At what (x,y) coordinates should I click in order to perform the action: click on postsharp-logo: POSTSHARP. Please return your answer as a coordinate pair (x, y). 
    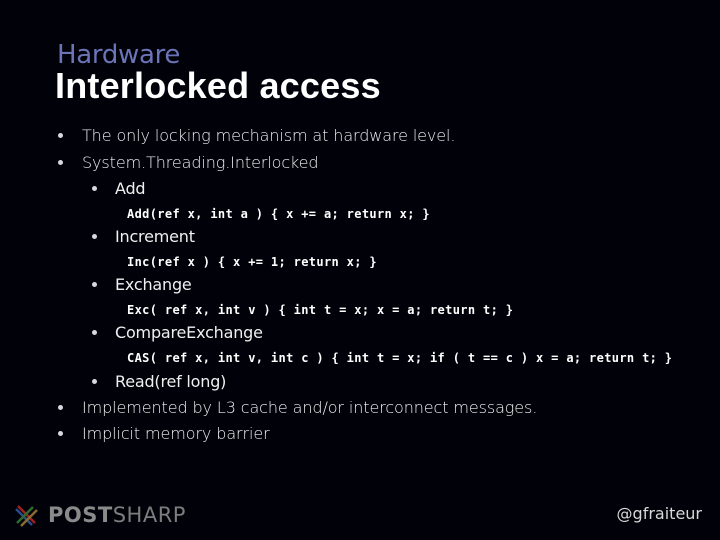
    Looking at the image, I should click on (99, 515).